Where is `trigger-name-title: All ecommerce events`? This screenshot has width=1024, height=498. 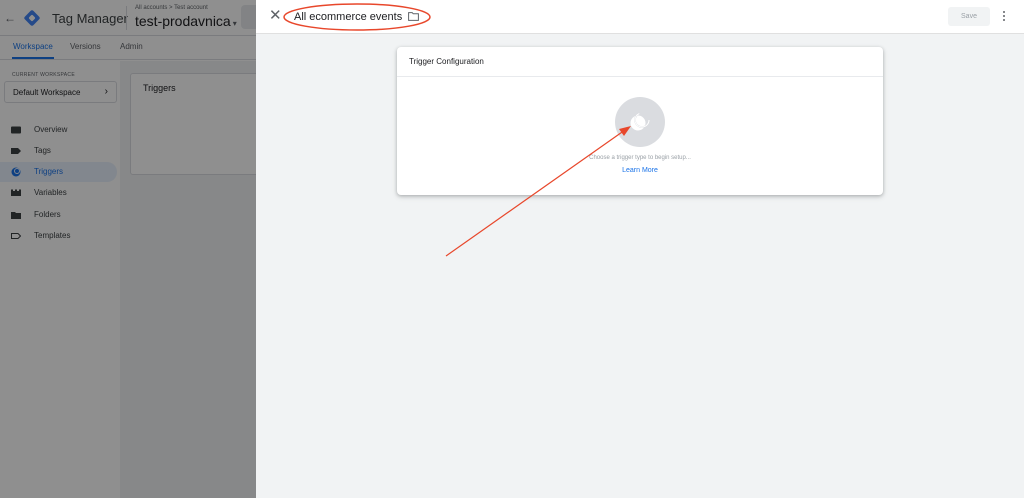
trigger-name-title: All ecommerce events is located at coordinates (348, 17).